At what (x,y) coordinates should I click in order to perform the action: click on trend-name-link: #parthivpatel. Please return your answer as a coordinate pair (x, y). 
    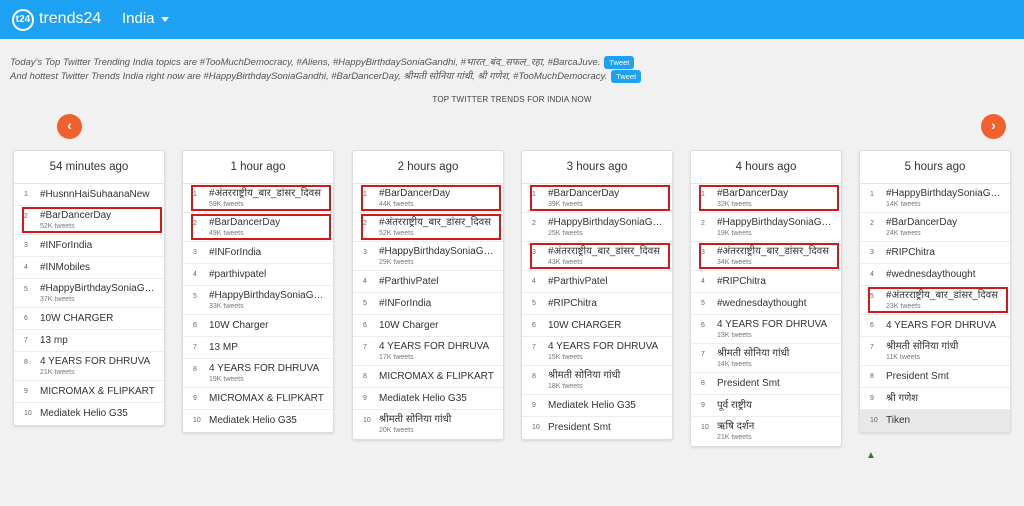
    Looking at the image, I should click on (268, 275).